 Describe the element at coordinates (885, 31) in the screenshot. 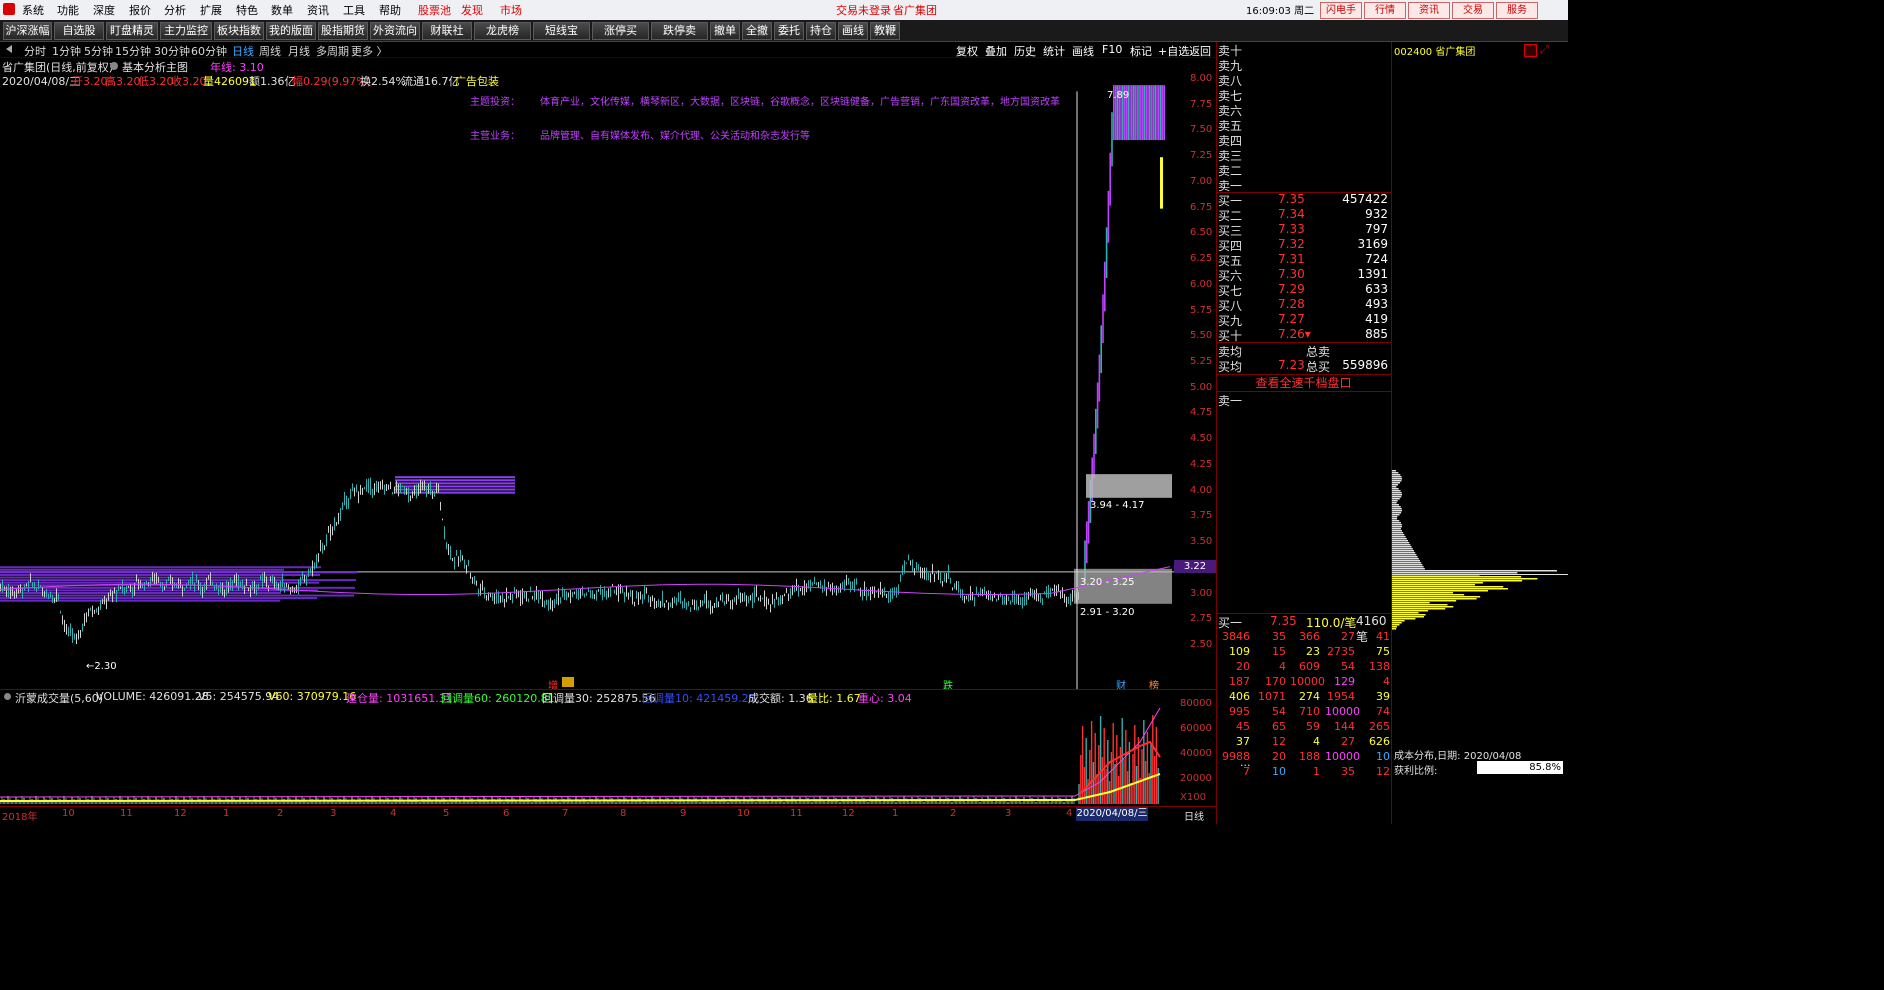

I see `toolbar-button-18: 教鞭` at that location.